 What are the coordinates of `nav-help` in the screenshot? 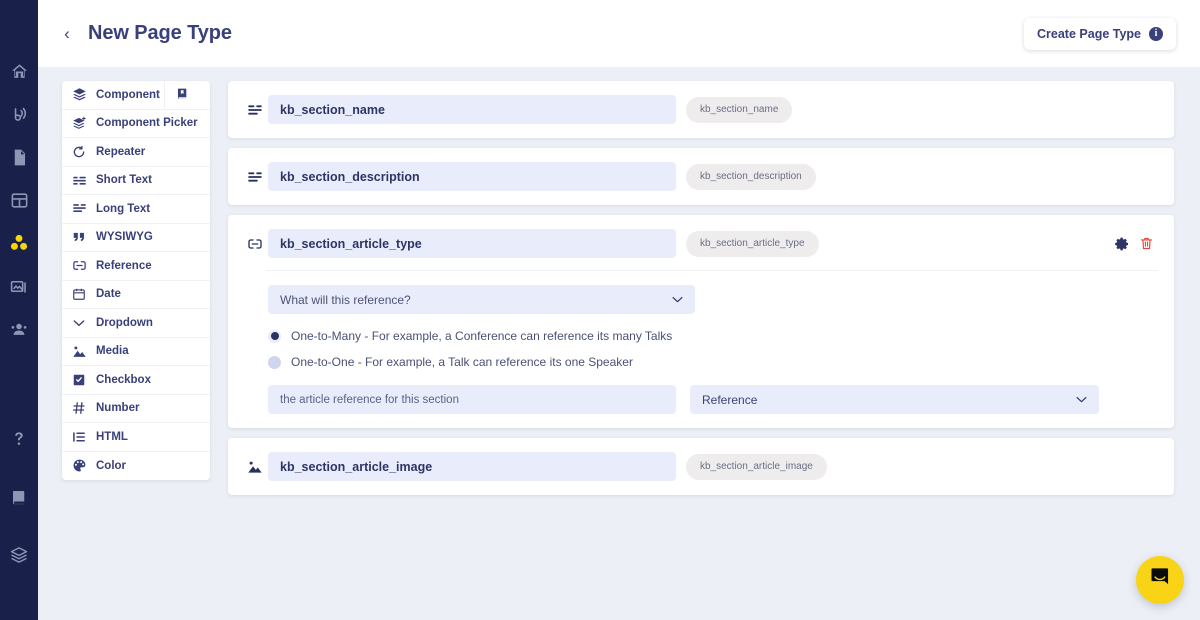 It's located at (19, 439).